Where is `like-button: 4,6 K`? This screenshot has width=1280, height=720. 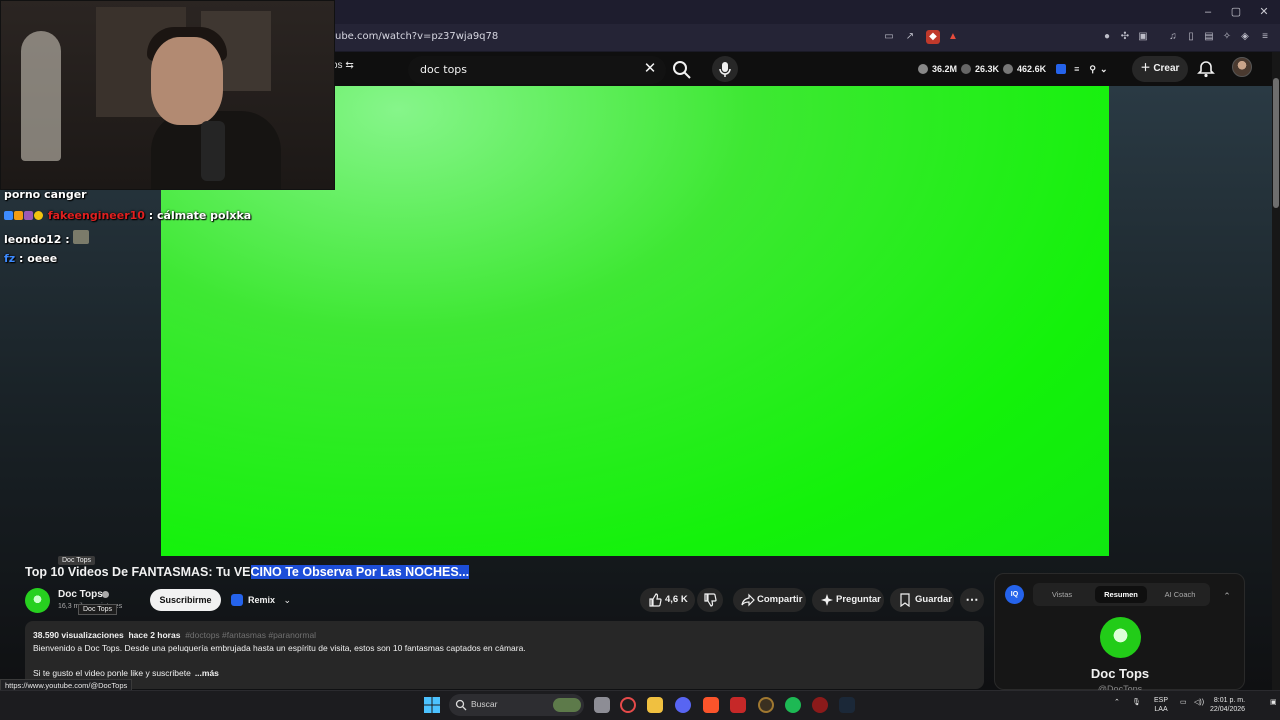 like-button: 4,6 K is located at coordinates (667, 600).